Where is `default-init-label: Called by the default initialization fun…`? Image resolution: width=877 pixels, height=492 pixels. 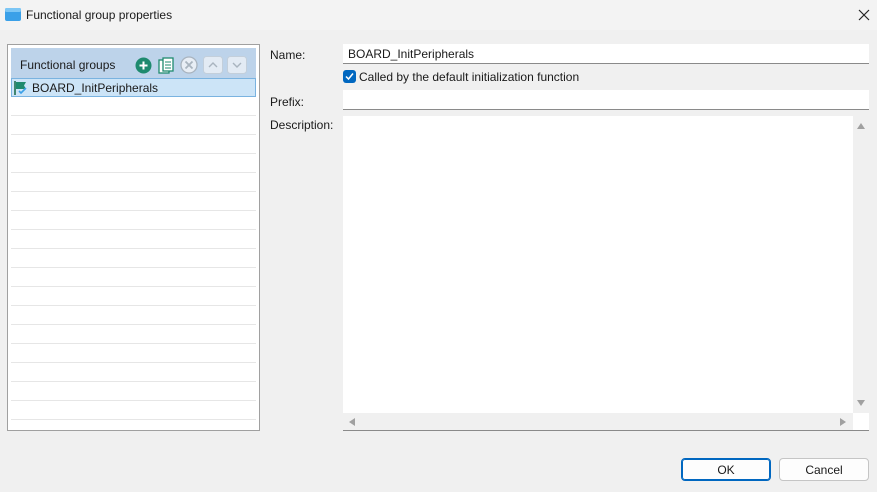
default-init-label: Called by the default initialization fun… is located at coordinates (469, 77).